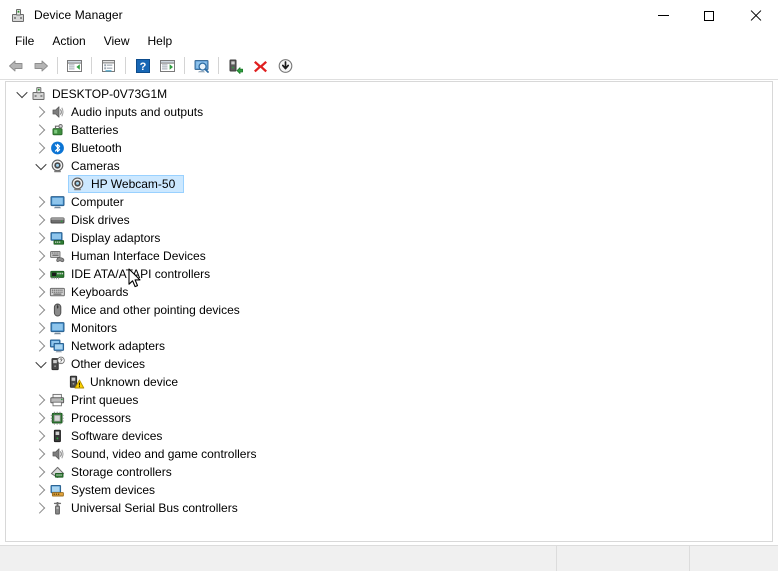 The height and width of the screenshot is (571, 778). What do you see at coordinates (137, 112) in the screenshot?
I see `tree-item-label: Audio inputs and outputs` at bounding box center [137, 112].